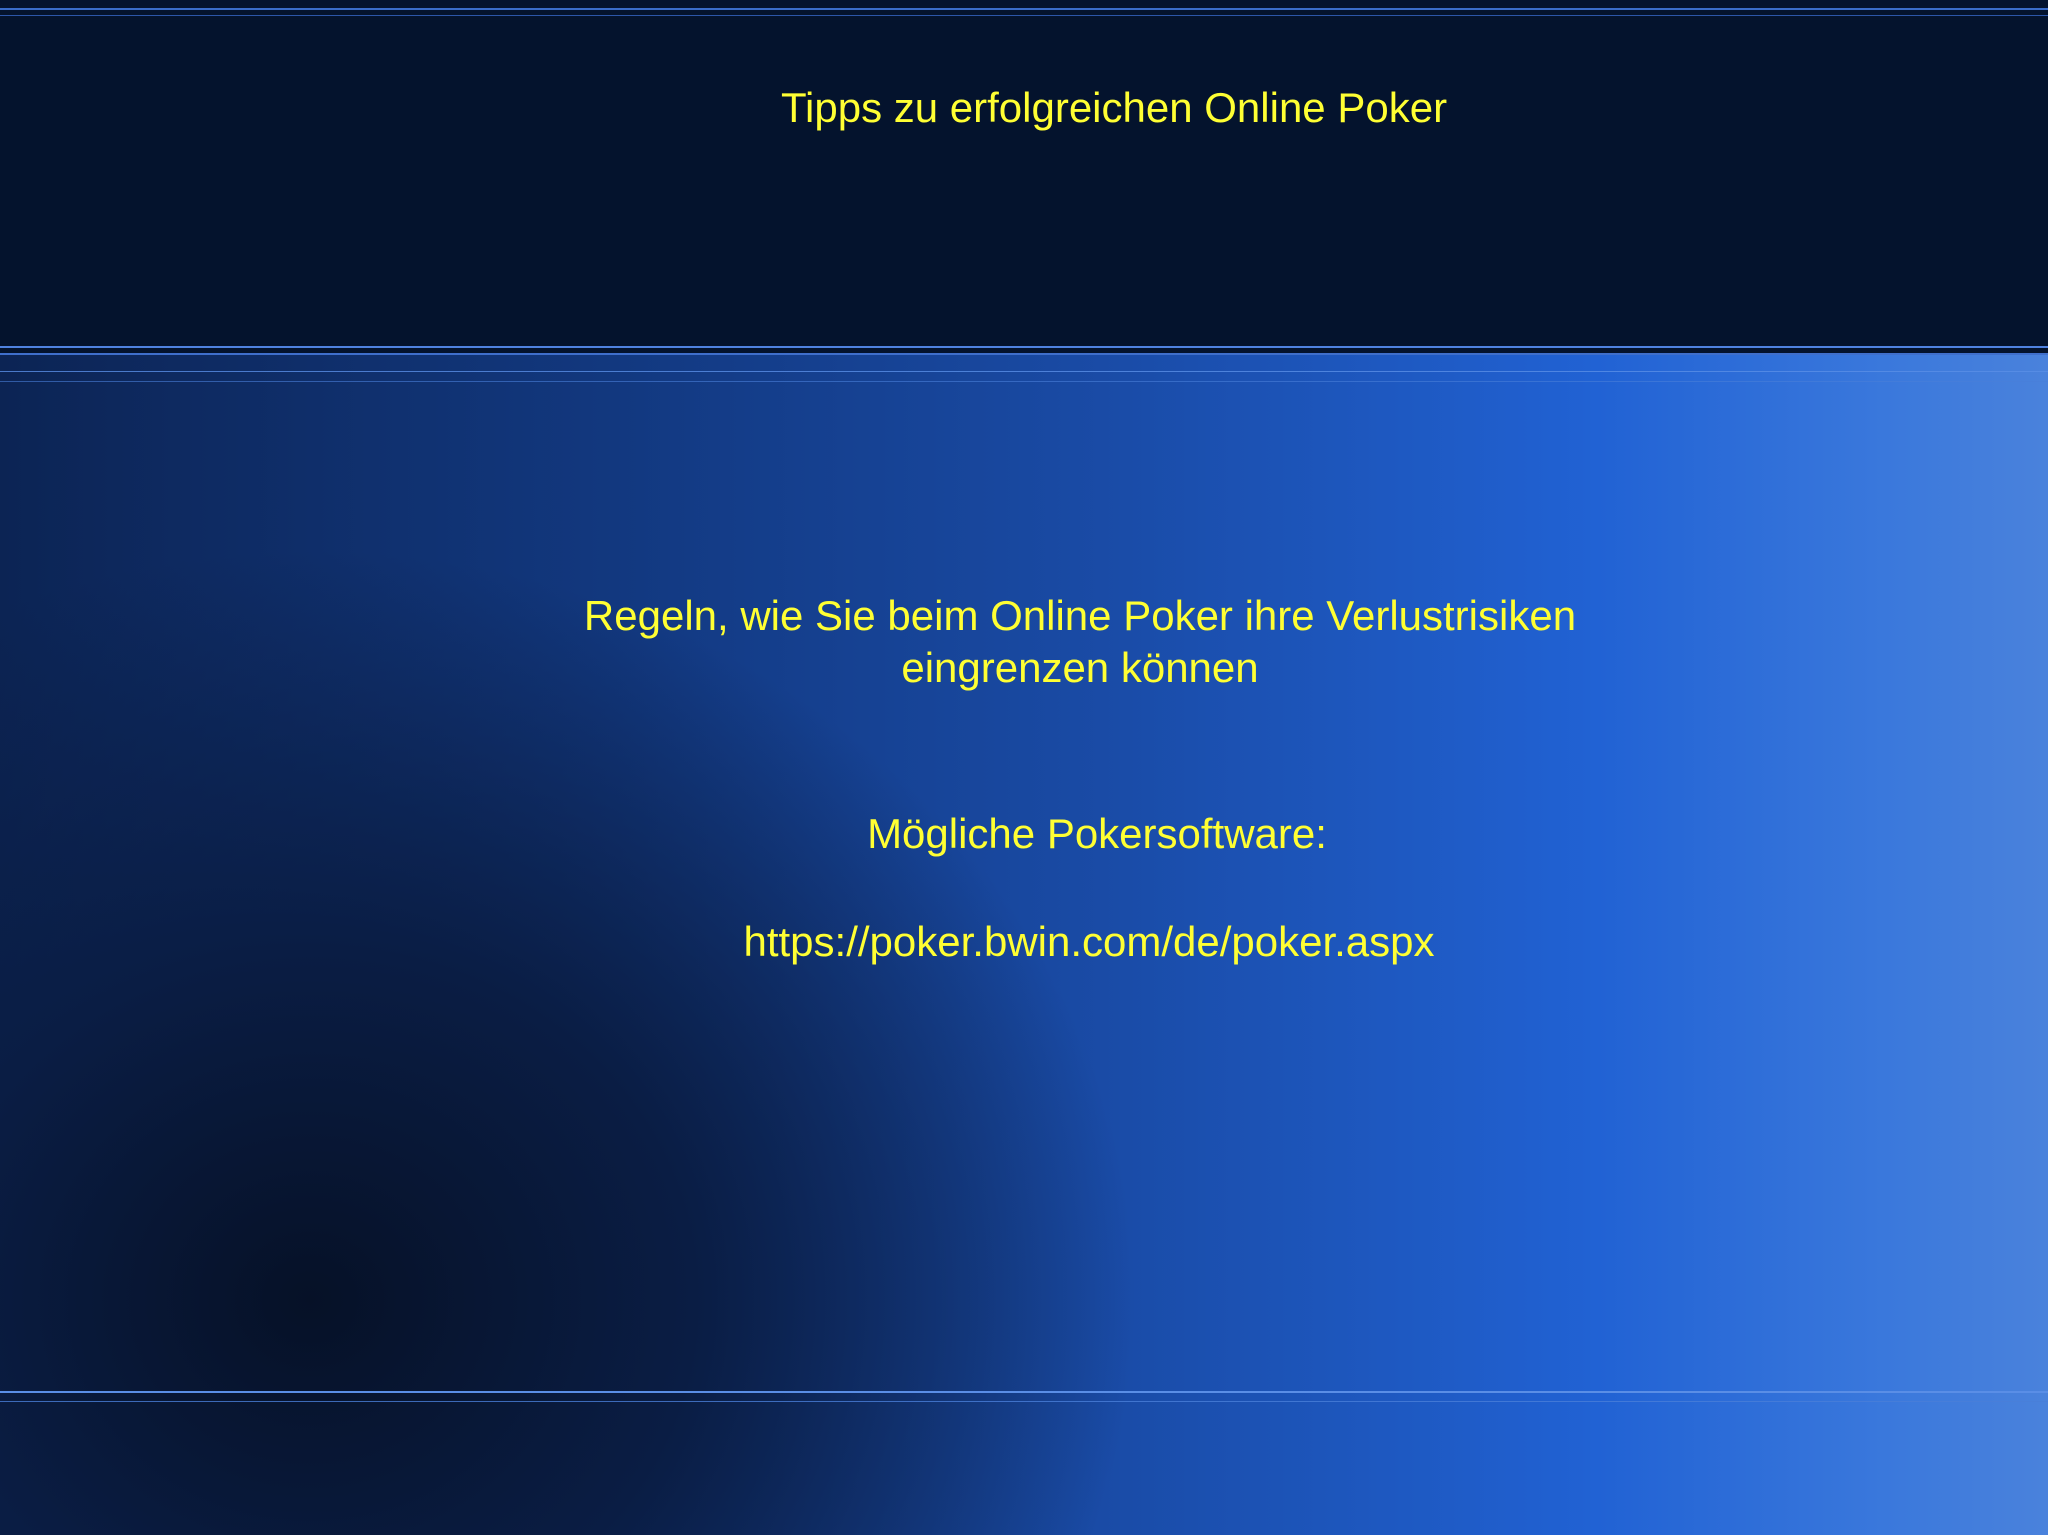 This screenshot has width=2048, height=1535. I want to click on software-link: https://poker.bwin.com/de/poker.aspx, so click(1080, 942).